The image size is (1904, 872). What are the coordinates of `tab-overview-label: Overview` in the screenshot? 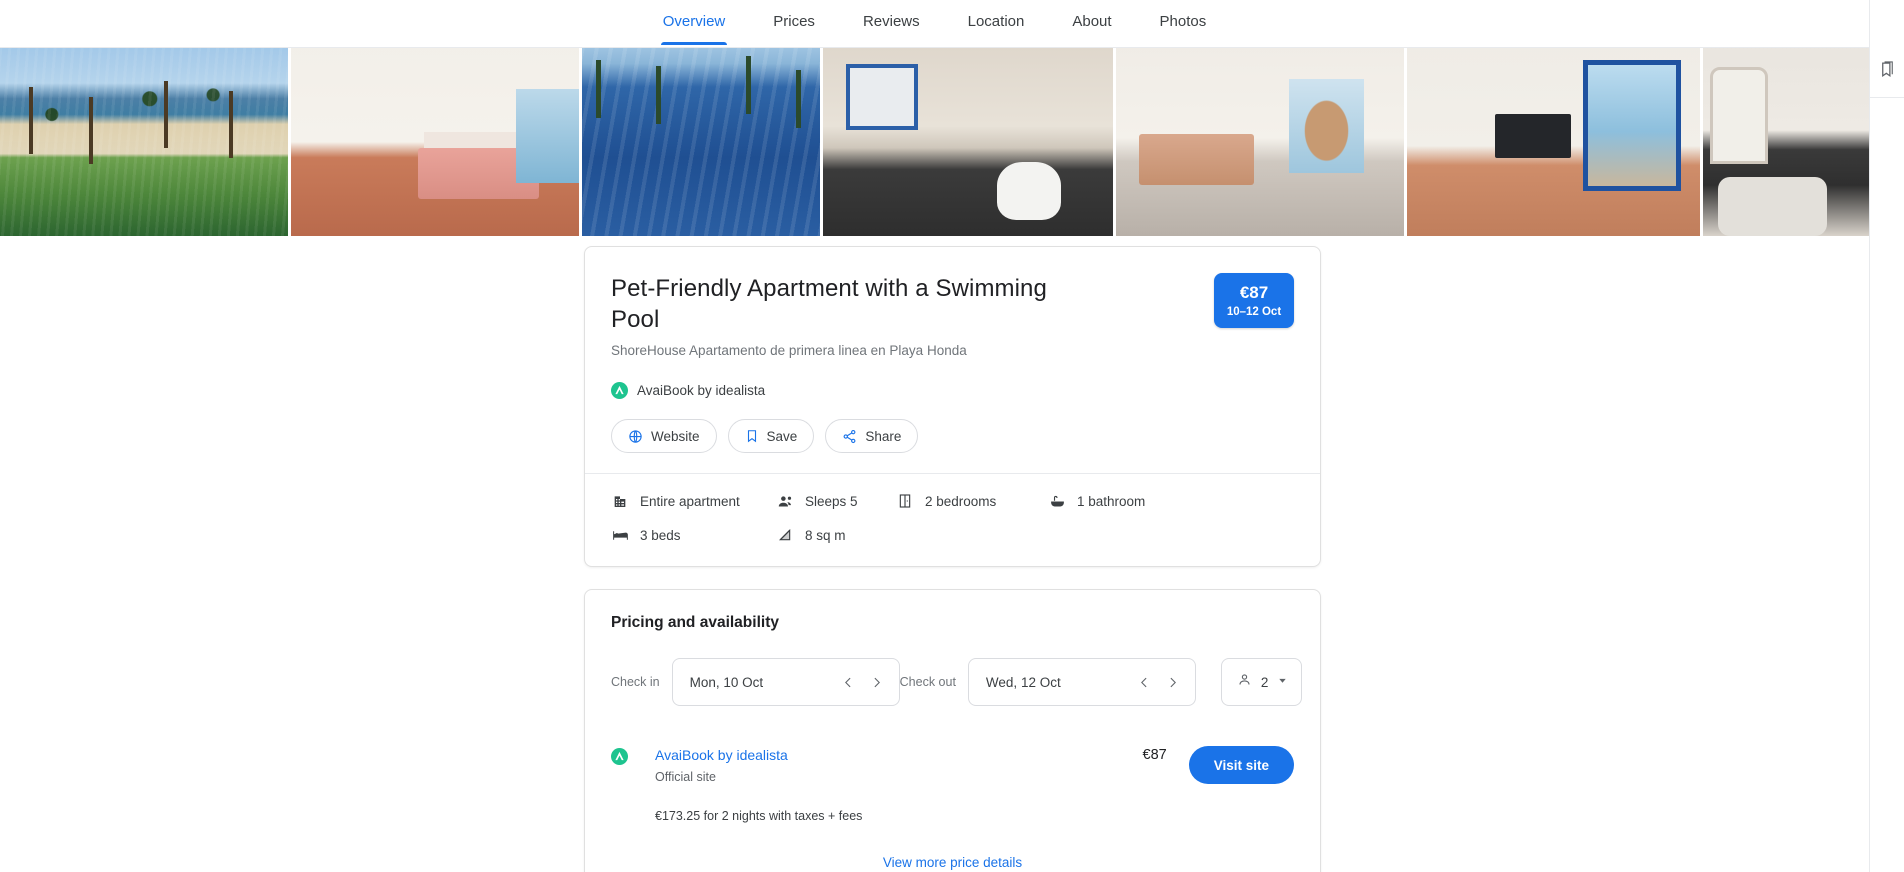 It's located at (694, 21).